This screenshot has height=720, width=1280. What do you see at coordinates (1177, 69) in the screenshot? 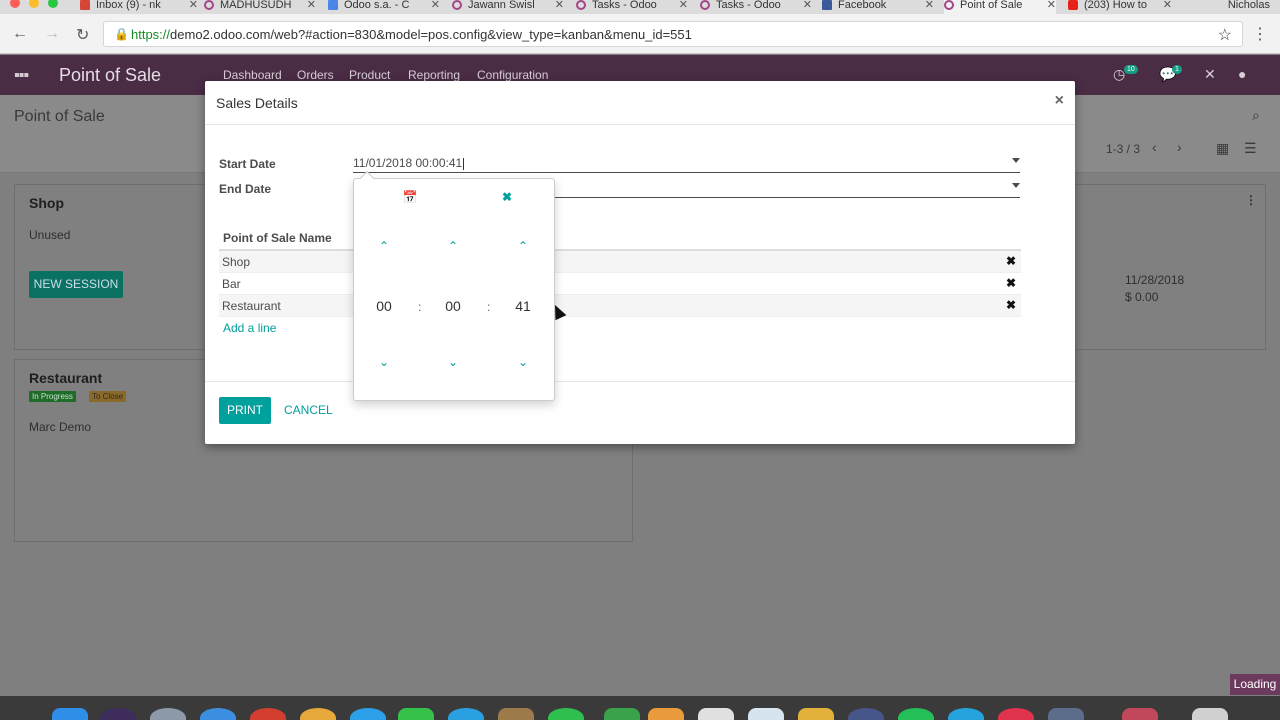
I see `message-count-badge: 1` at bounding box center [1177, 69].